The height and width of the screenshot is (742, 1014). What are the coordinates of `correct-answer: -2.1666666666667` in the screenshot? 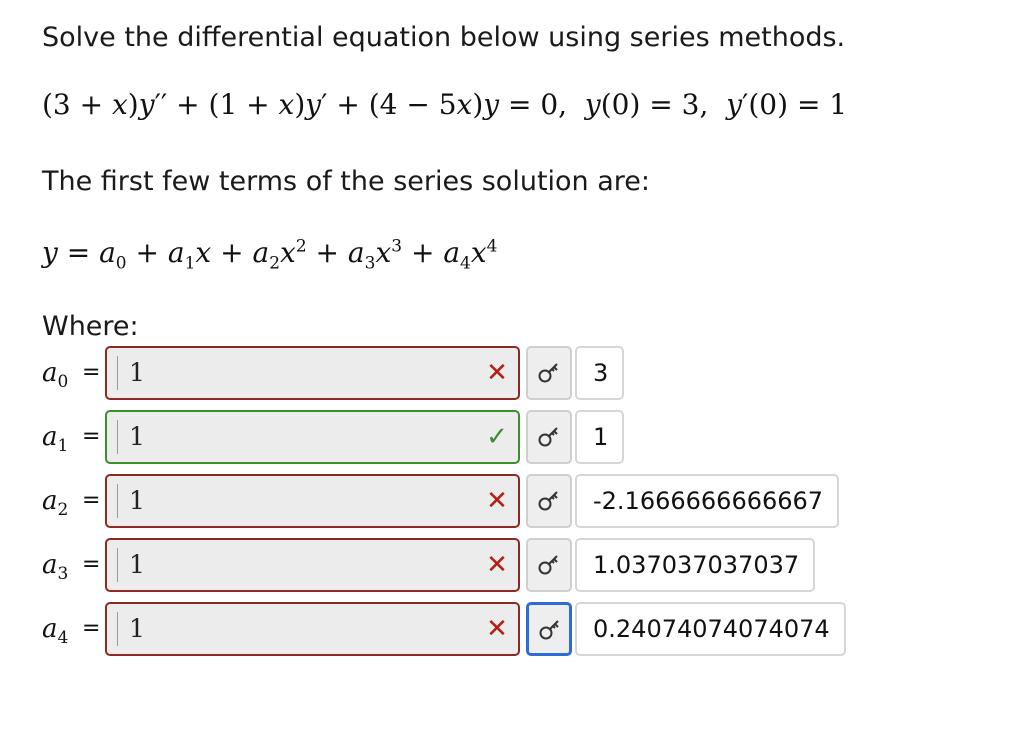 It's located at (707, 501).